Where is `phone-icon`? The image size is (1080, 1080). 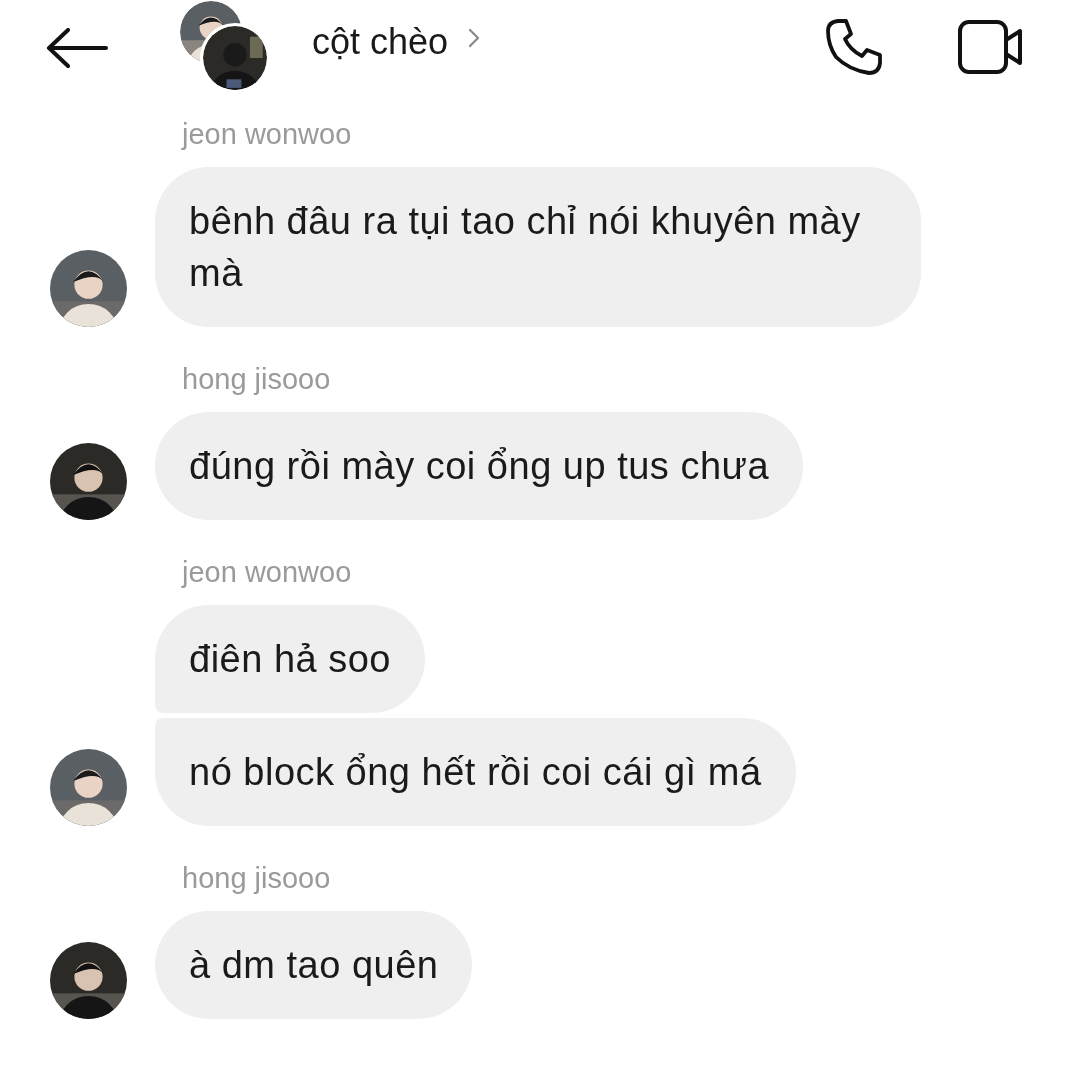 phone-icon is located at coordinates (854, 47).